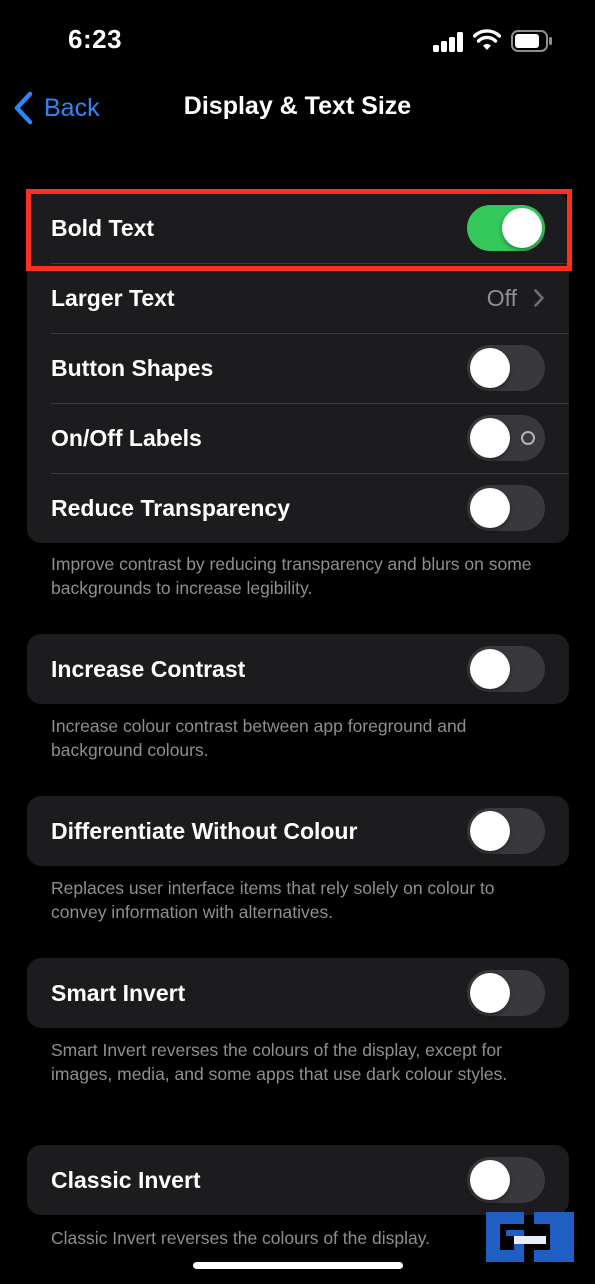 The image size is (595, 1284). Describe the element at coordinates (298, 298) in the screenshot. I see `row-larger-text: Larger Text Off` at that location.